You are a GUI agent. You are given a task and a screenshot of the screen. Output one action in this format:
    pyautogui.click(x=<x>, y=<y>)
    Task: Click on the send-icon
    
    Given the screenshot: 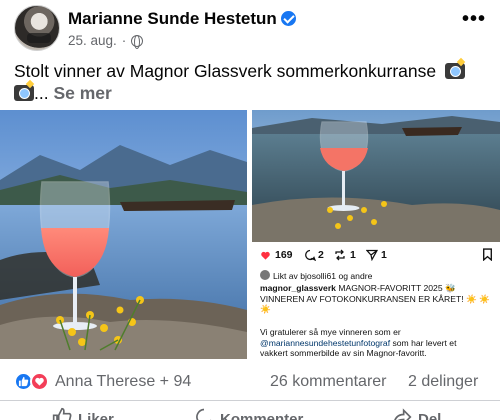 What is the action you would take?
    pyautogui.click(x=372, y=255)
    